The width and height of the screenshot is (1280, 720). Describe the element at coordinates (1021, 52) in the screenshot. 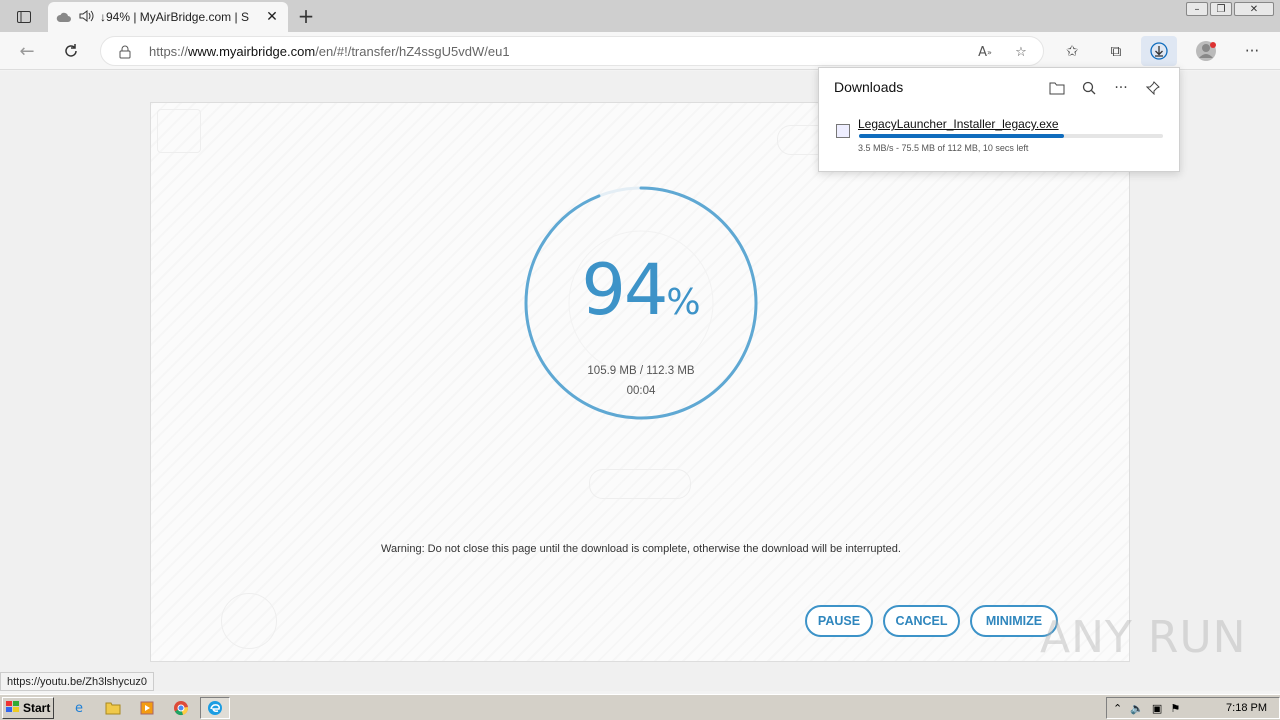

I see `add-favorite-icon: ☆` at that location.